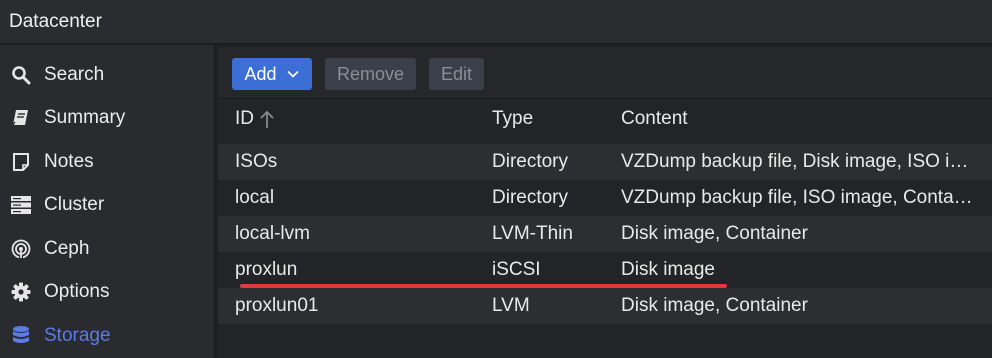 The height and width of the screenshot is (358, 992). Describe the element at coordinates (654, 119) in the screenshot. I see `column-header-content: Content` at that location.